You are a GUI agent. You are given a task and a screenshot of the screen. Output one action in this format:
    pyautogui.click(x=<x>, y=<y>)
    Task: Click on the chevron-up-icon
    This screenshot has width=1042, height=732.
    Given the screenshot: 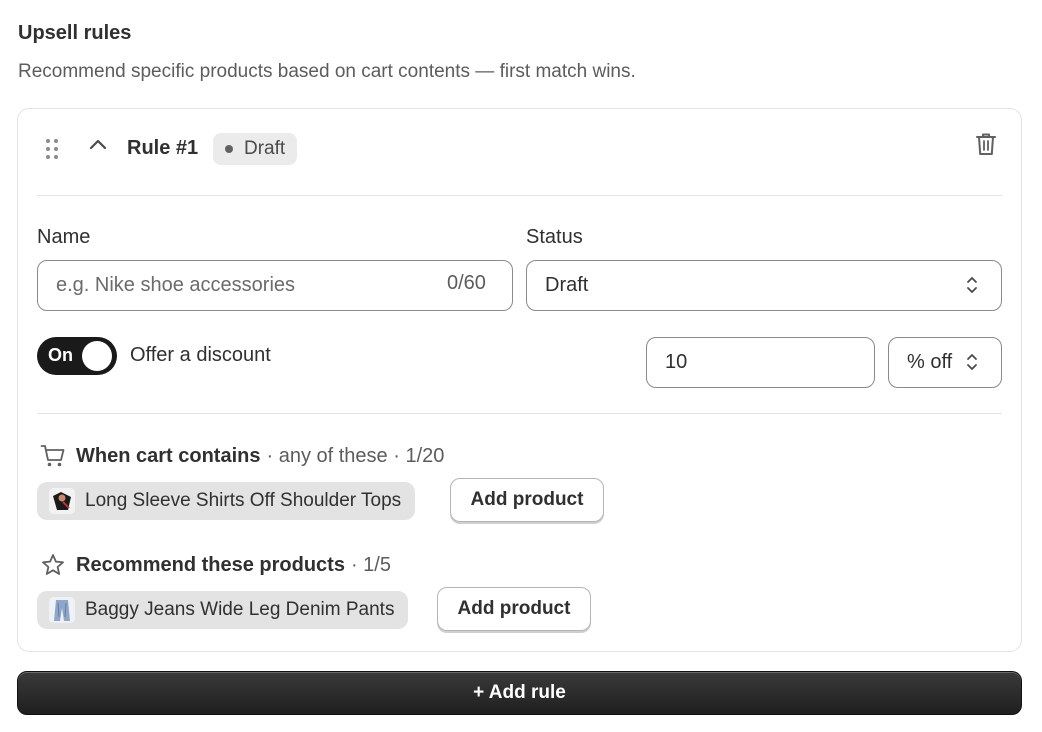 What is the action you would take?
    pyautogui.click(x=98, y=144)
    